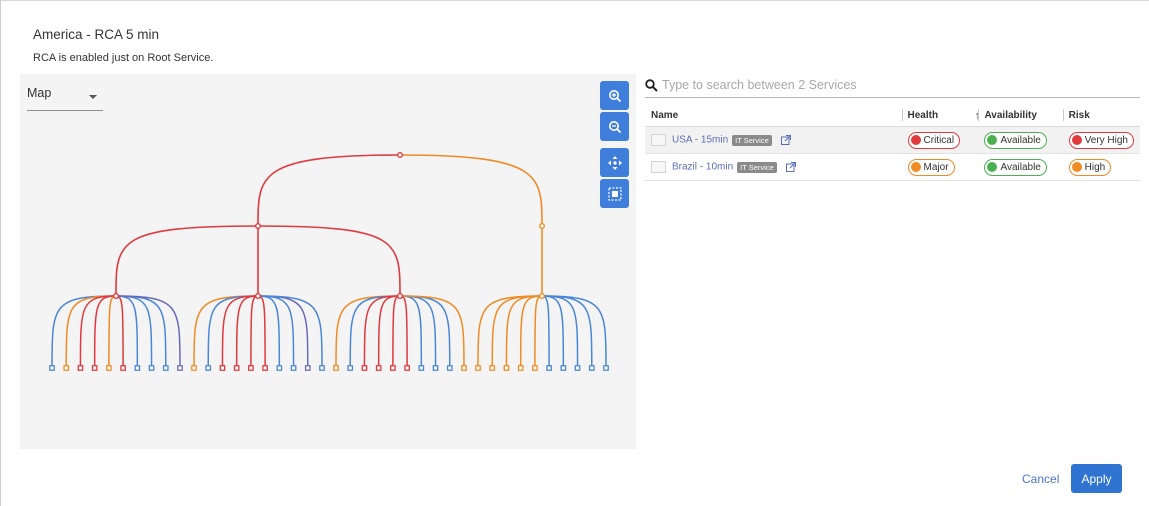 The height and width of the screenshot is (506, 1149). What do you see at coordinates (752, 140) in the screenshot?
I see `service-type-badge: IT Service` at bounding box center [752, 140].